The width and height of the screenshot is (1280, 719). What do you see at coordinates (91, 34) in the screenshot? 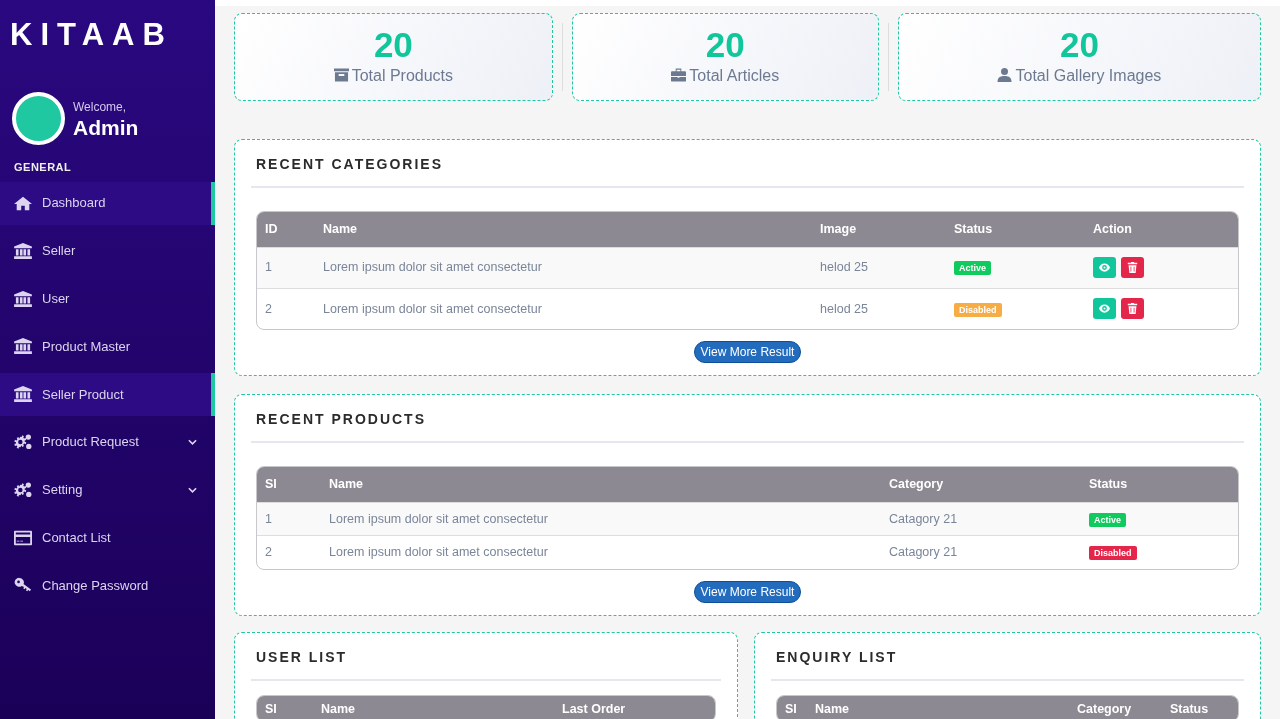
I see `brand-logo: KITAAB` at bounding box center [91, 34].